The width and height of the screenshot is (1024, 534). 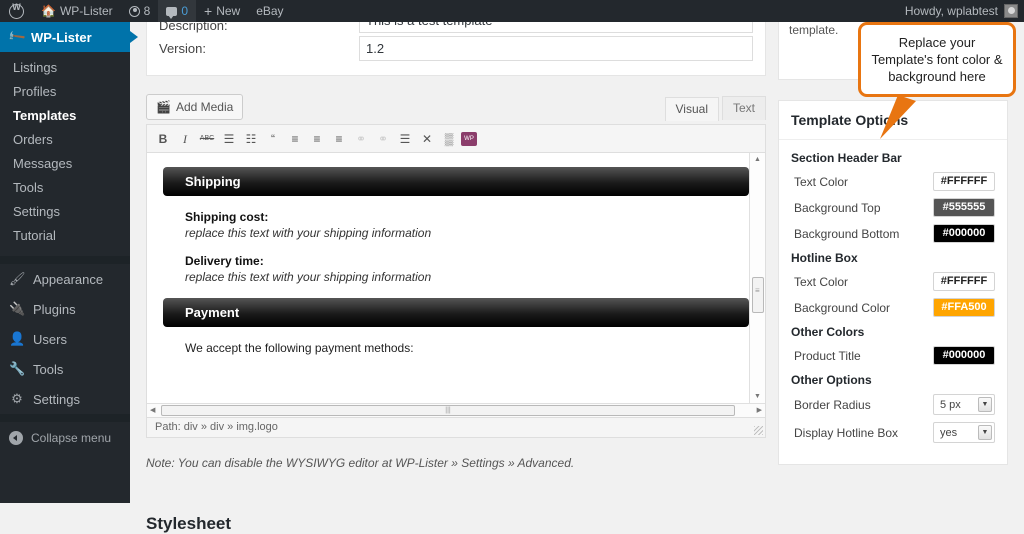 What do you see at coordinates (299, 348) in the screenshot?
I see `section-plain-text: We accept the following payment methods:` at bounding box center [299, 348].